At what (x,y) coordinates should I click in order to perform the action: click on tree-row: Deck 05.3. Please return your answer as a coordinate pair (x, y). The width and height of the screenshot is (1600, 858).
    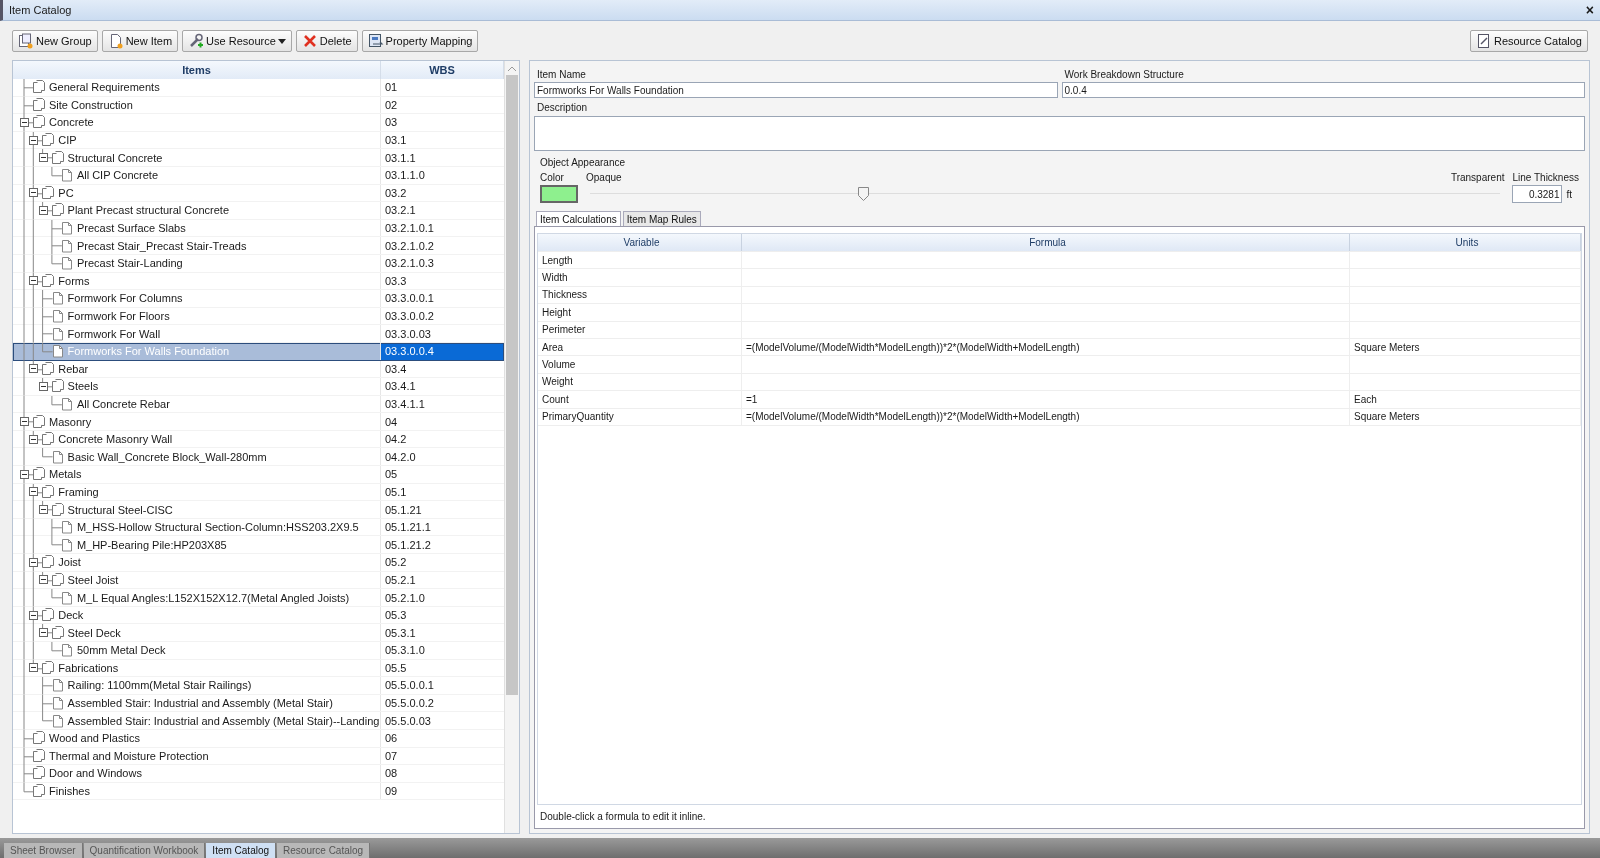
    Looking at the image, I should click on (258, 615).